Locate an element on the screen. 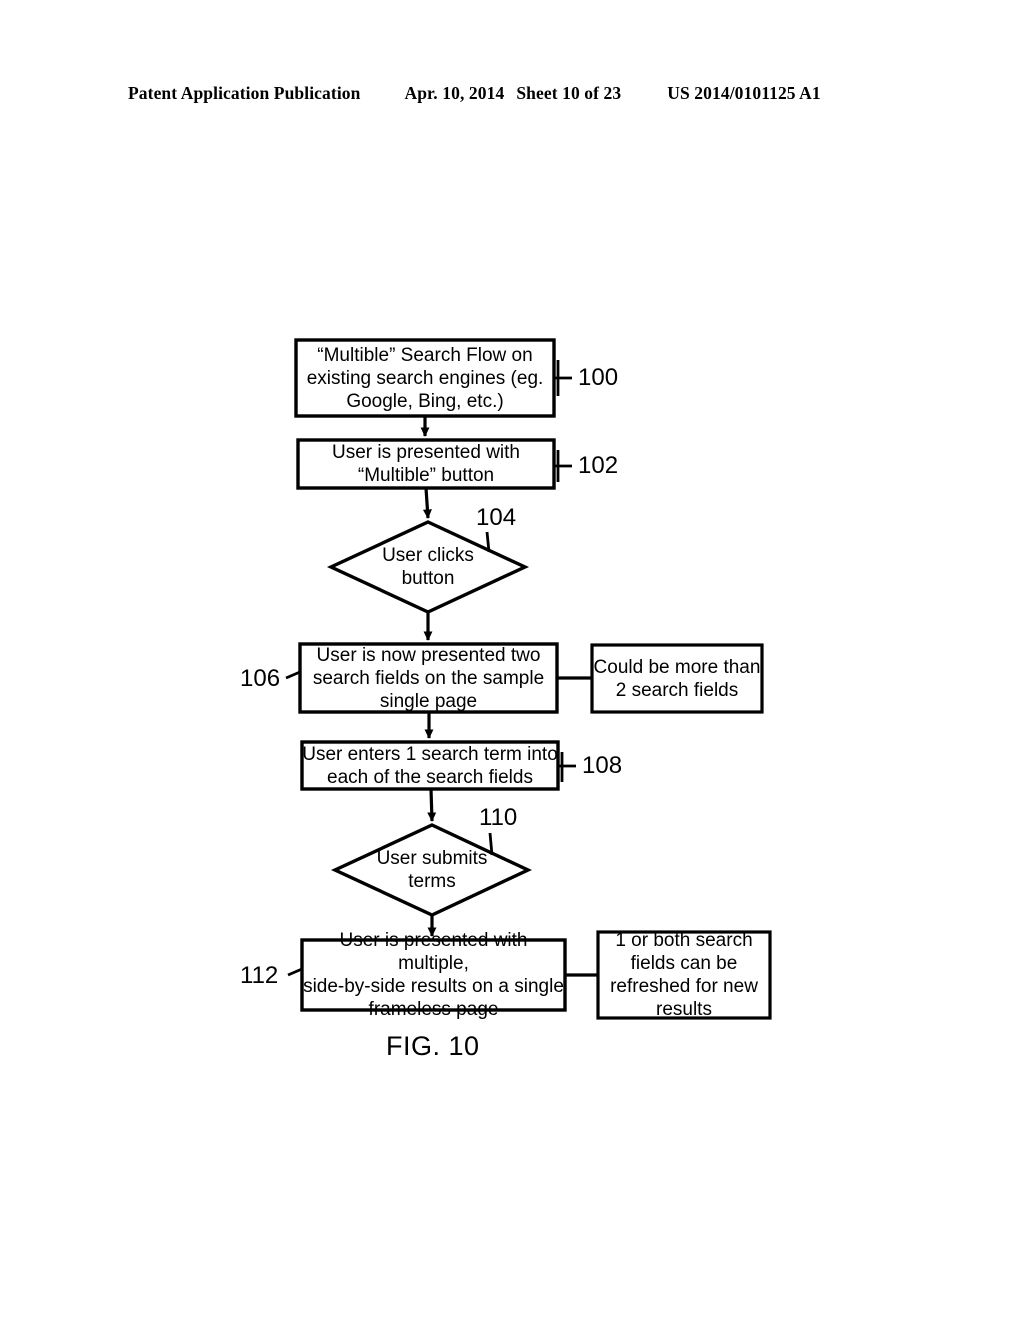  annotation-shape-a is located at coordinates (677, 678).